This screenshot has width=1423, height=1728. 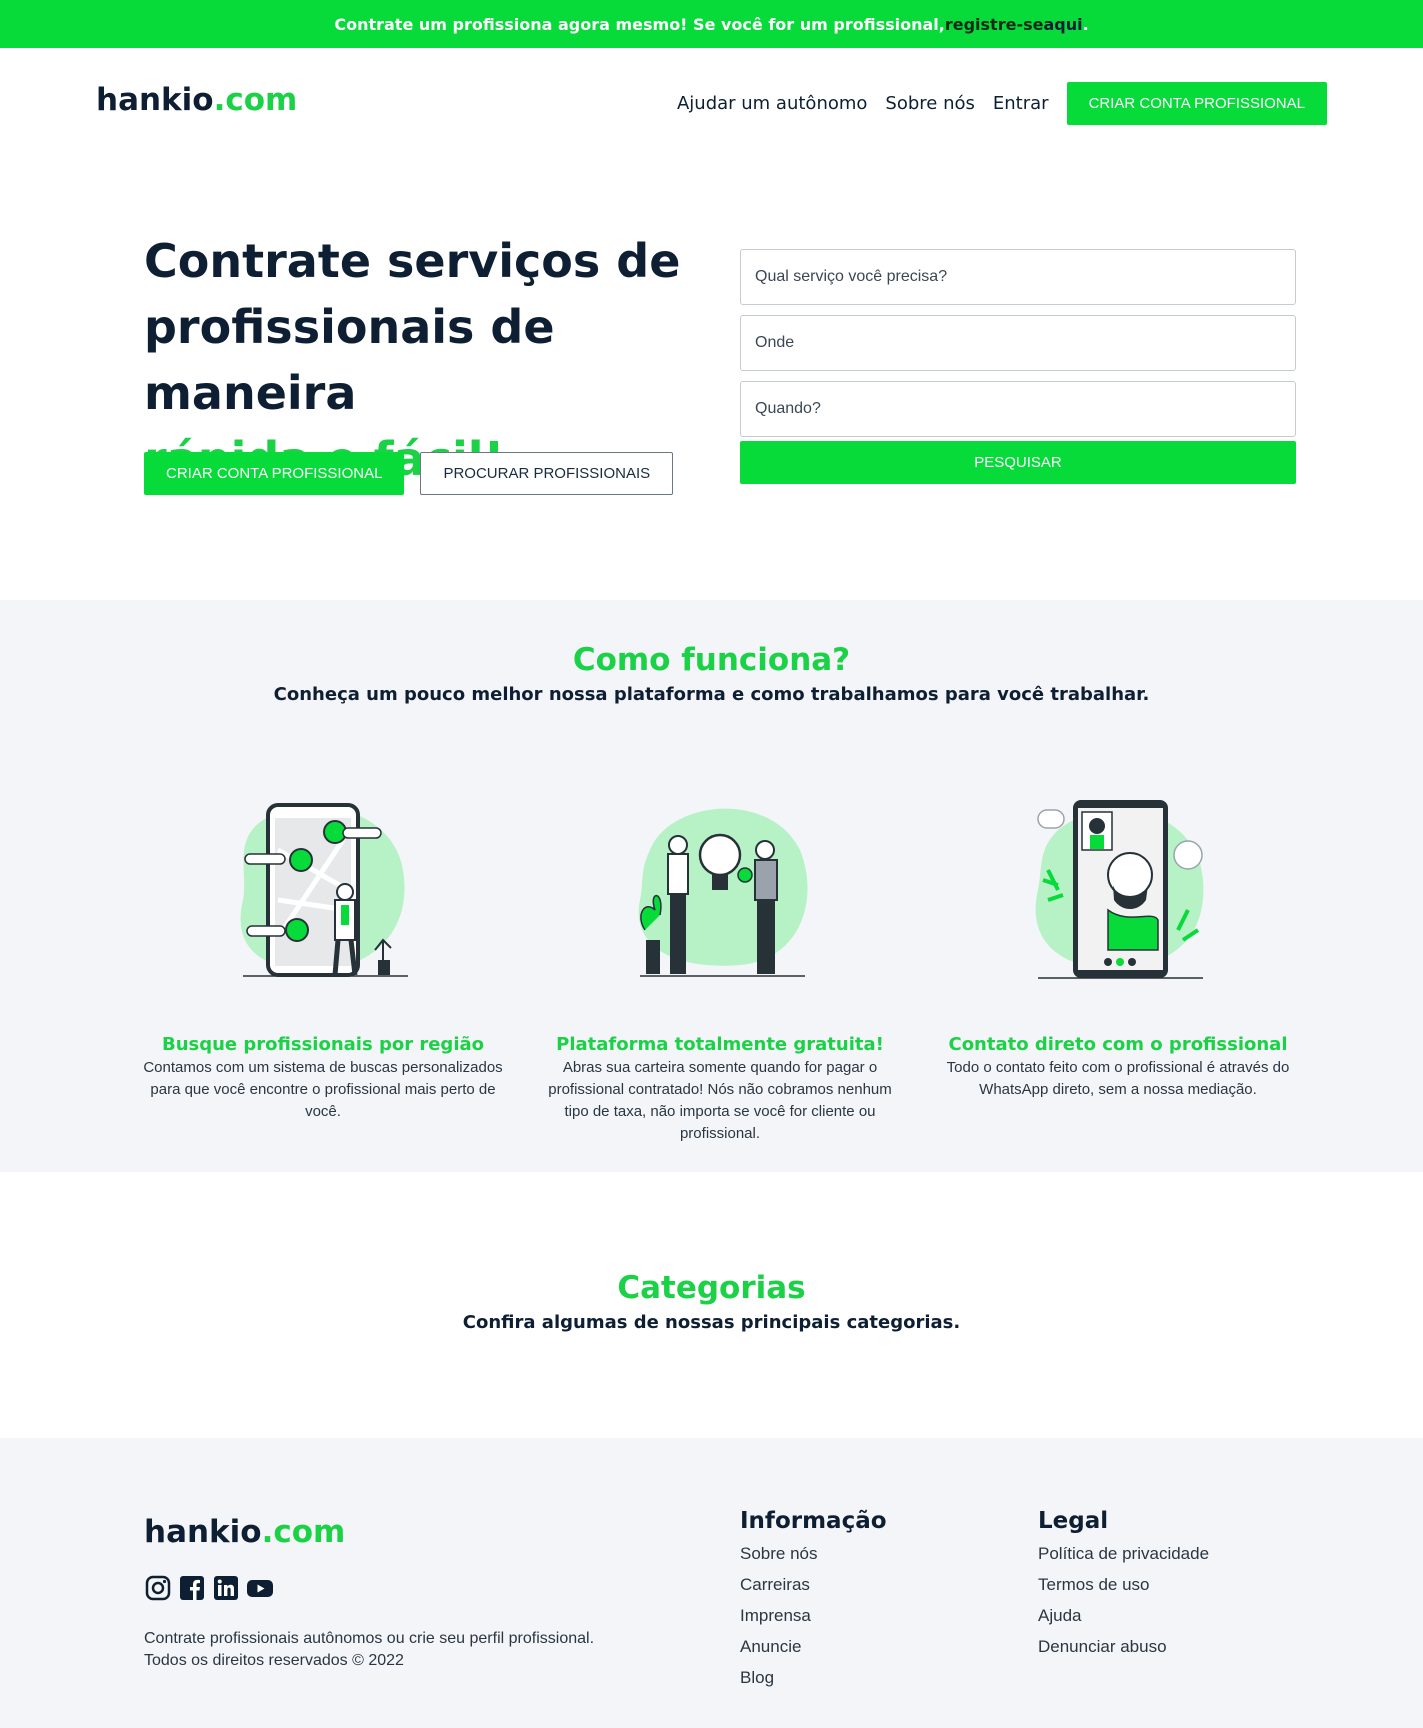 I want to click on service-input: Qual serviço você precisa?, so click(x=1018, y=277).